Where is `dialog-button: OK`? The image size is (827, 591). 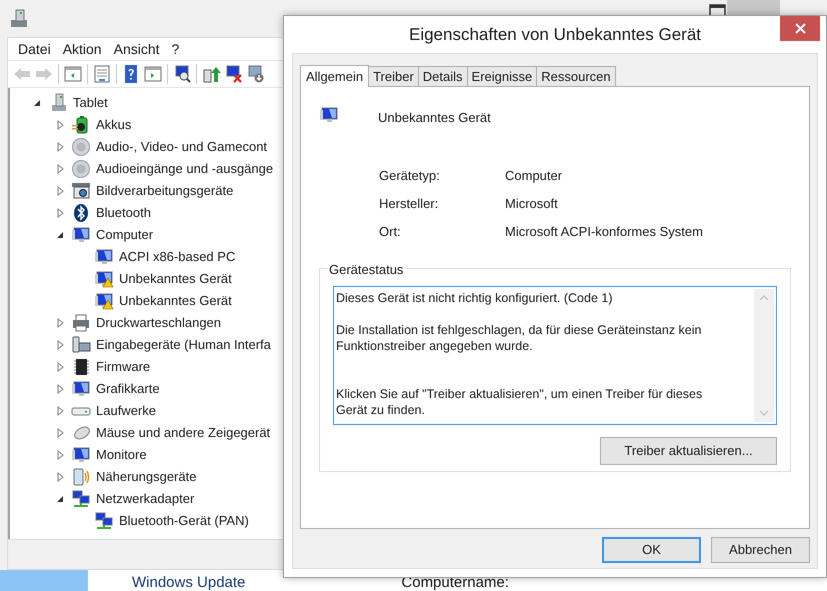
dialog-button: OK is located at coordinates (651, 550).